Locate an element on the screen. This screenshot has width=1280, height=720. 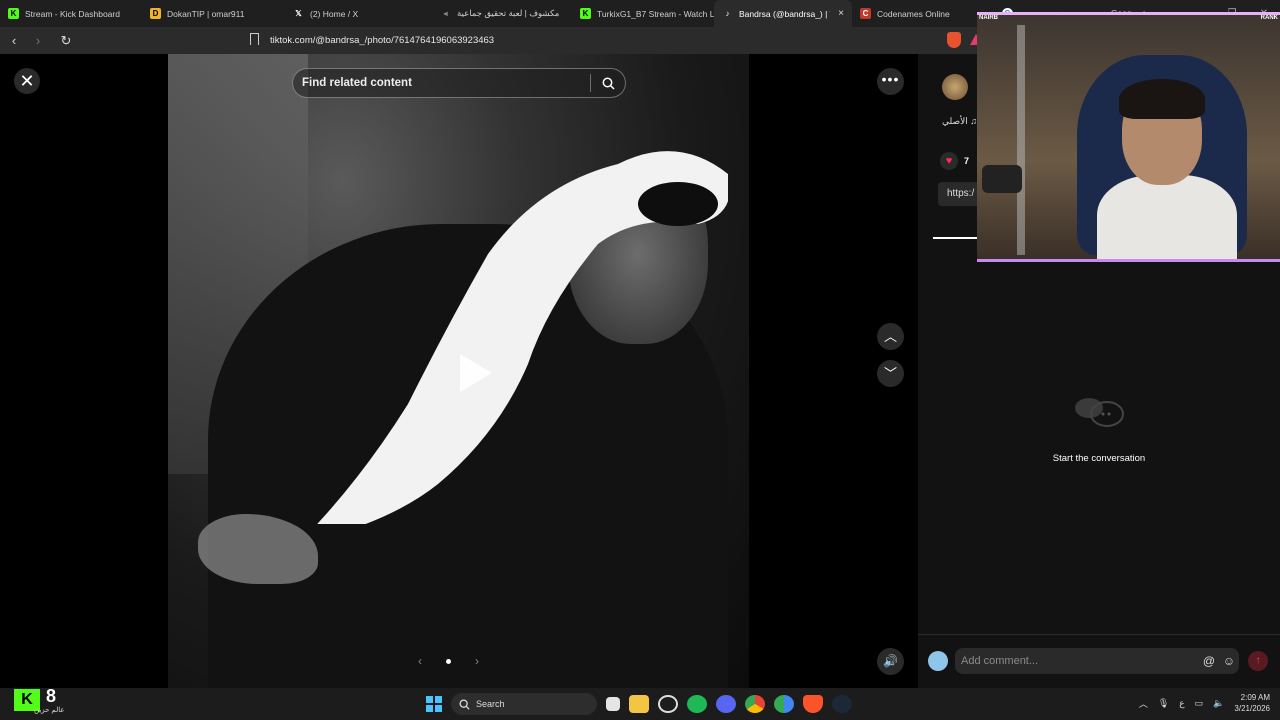
cam-lamp is located at coordinates (1021, 140).